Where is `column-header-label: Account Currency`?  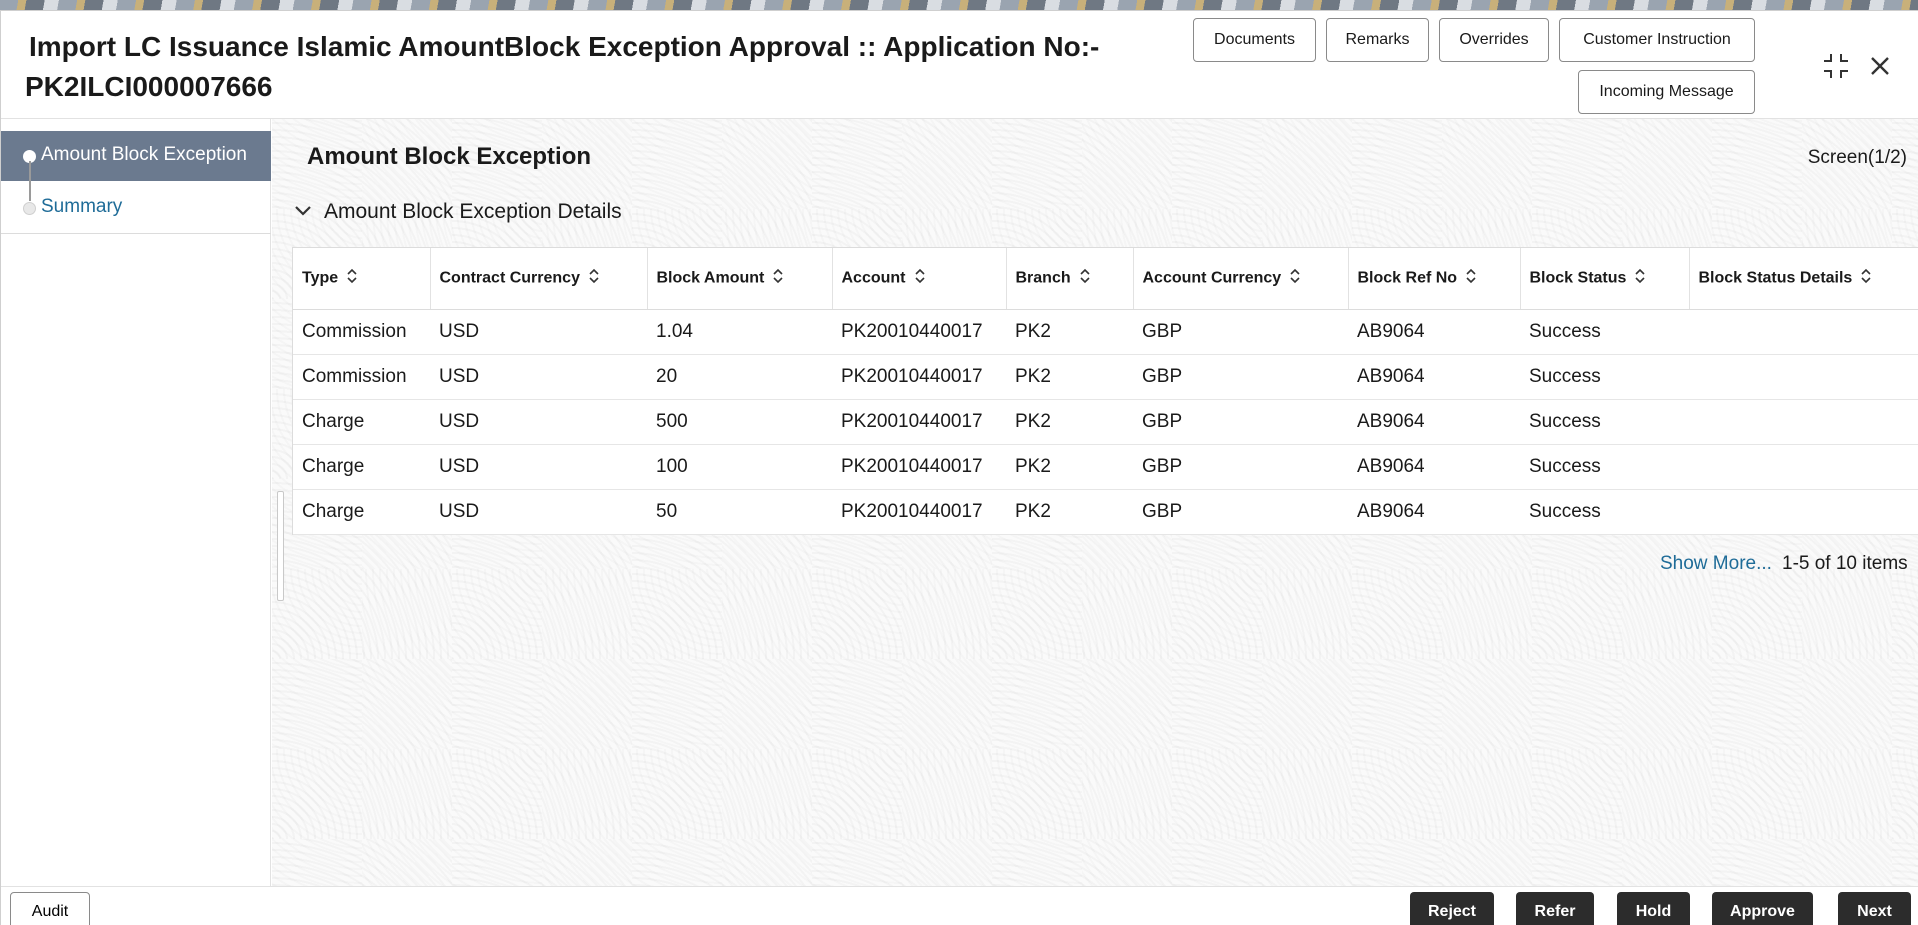
column-header-label: Account Currency is located at coordinates (1212, 277).